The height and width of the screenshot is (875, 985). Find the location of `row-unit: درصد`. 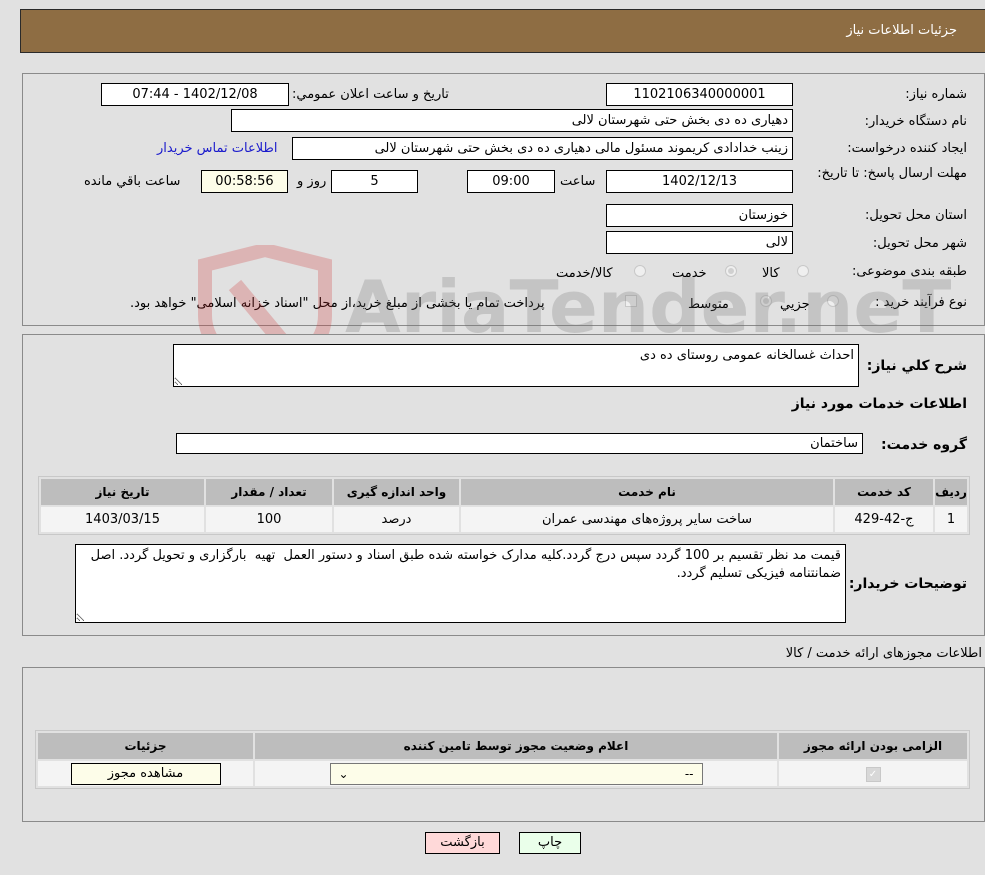

row-unit: درصد is located at coordinates (396, 519).